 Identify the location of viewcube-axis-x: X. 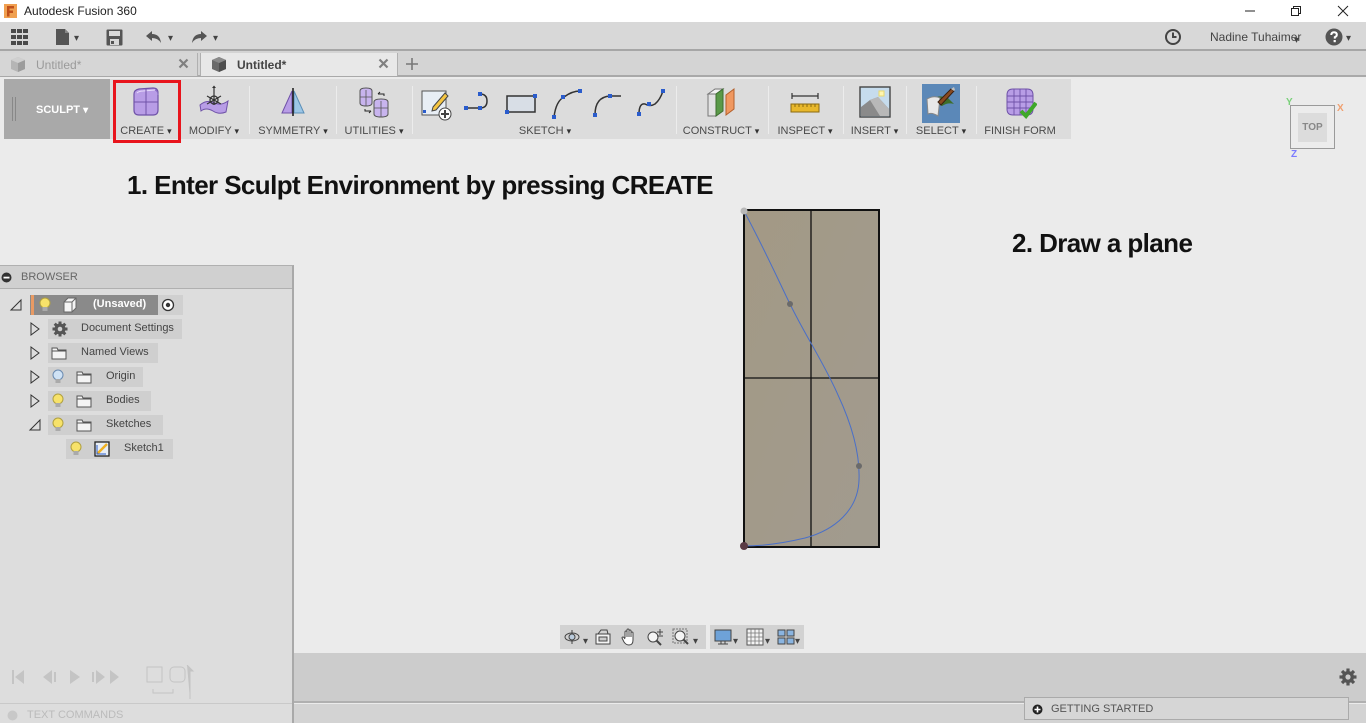
(1340, 108).